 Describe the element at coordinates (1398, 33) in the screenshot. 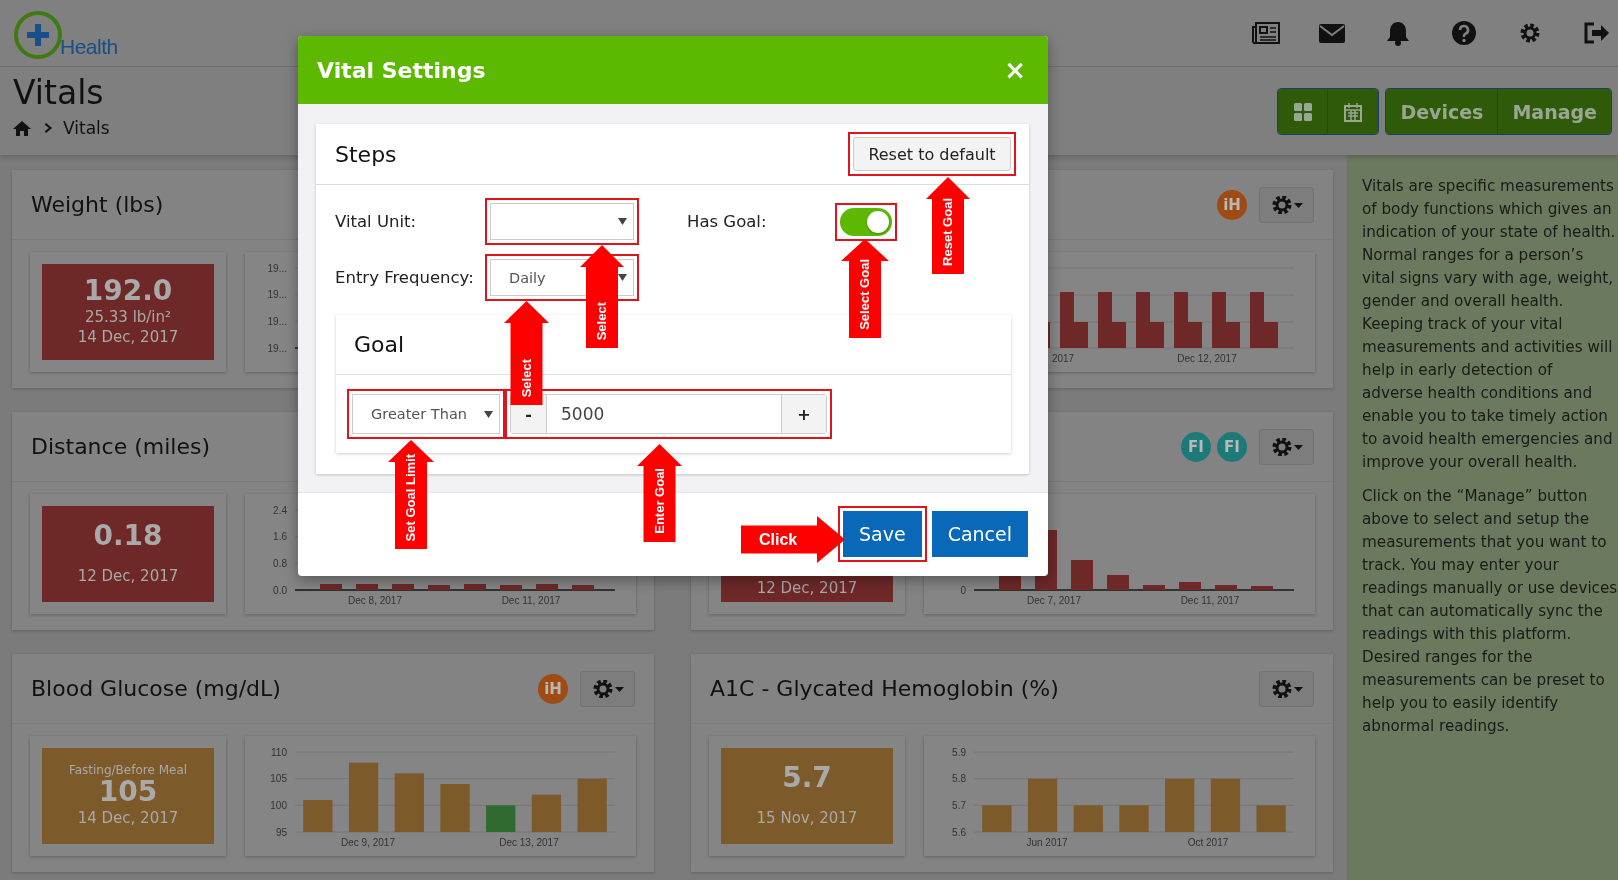

I see `bell-icon` at that location.